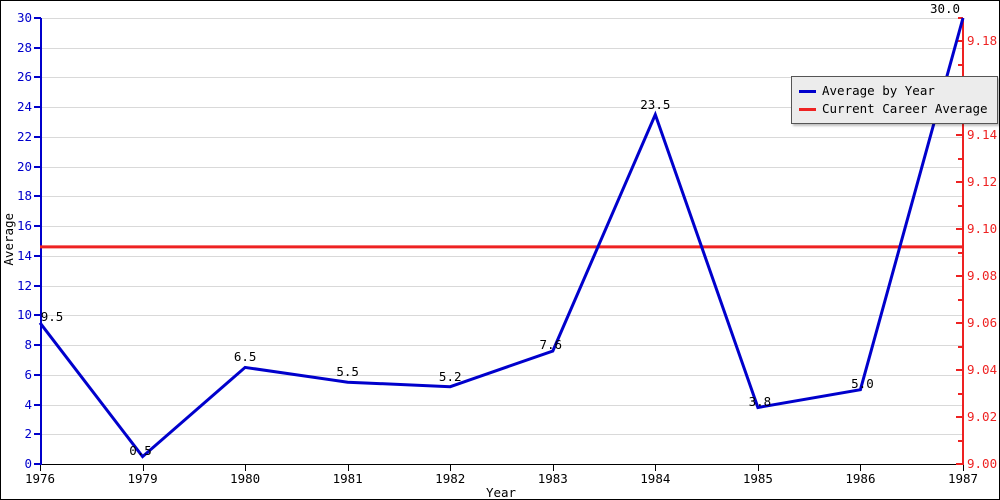  What do you see at coordinates (450, 376) in the screenshot?
I see `data-point-label: 5.2` at bounding box center [450, 376].